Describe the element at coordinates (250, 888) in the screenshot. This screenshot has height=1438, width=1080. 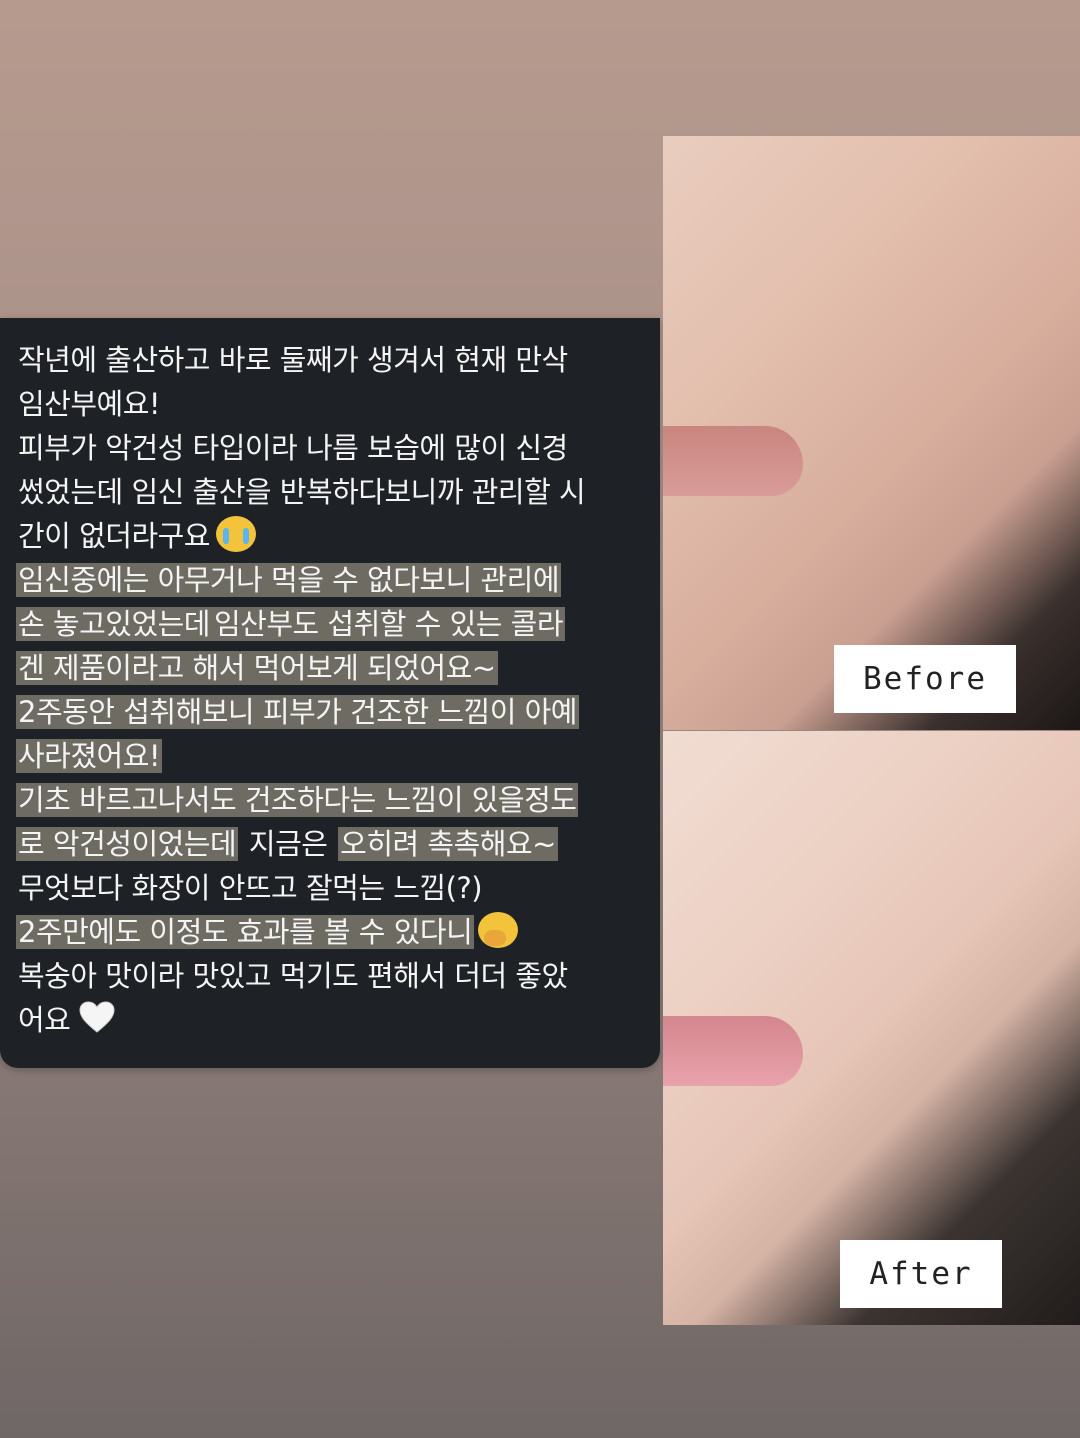
I see `review-text-segment: 무엇보다 화장이 안뜨고 잘먹는 느낌(?)` at that location.